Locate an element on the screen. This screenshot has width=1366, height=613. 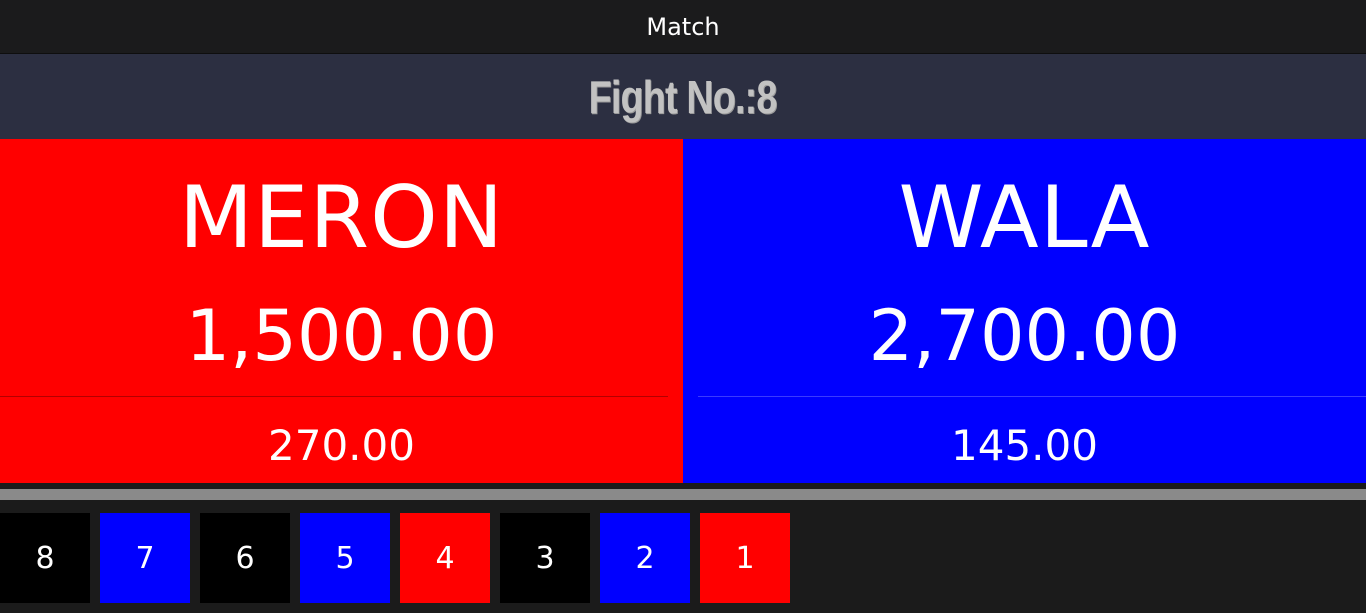
fight-number-label: Fight No.:8 is located at coordinates (683, 96).